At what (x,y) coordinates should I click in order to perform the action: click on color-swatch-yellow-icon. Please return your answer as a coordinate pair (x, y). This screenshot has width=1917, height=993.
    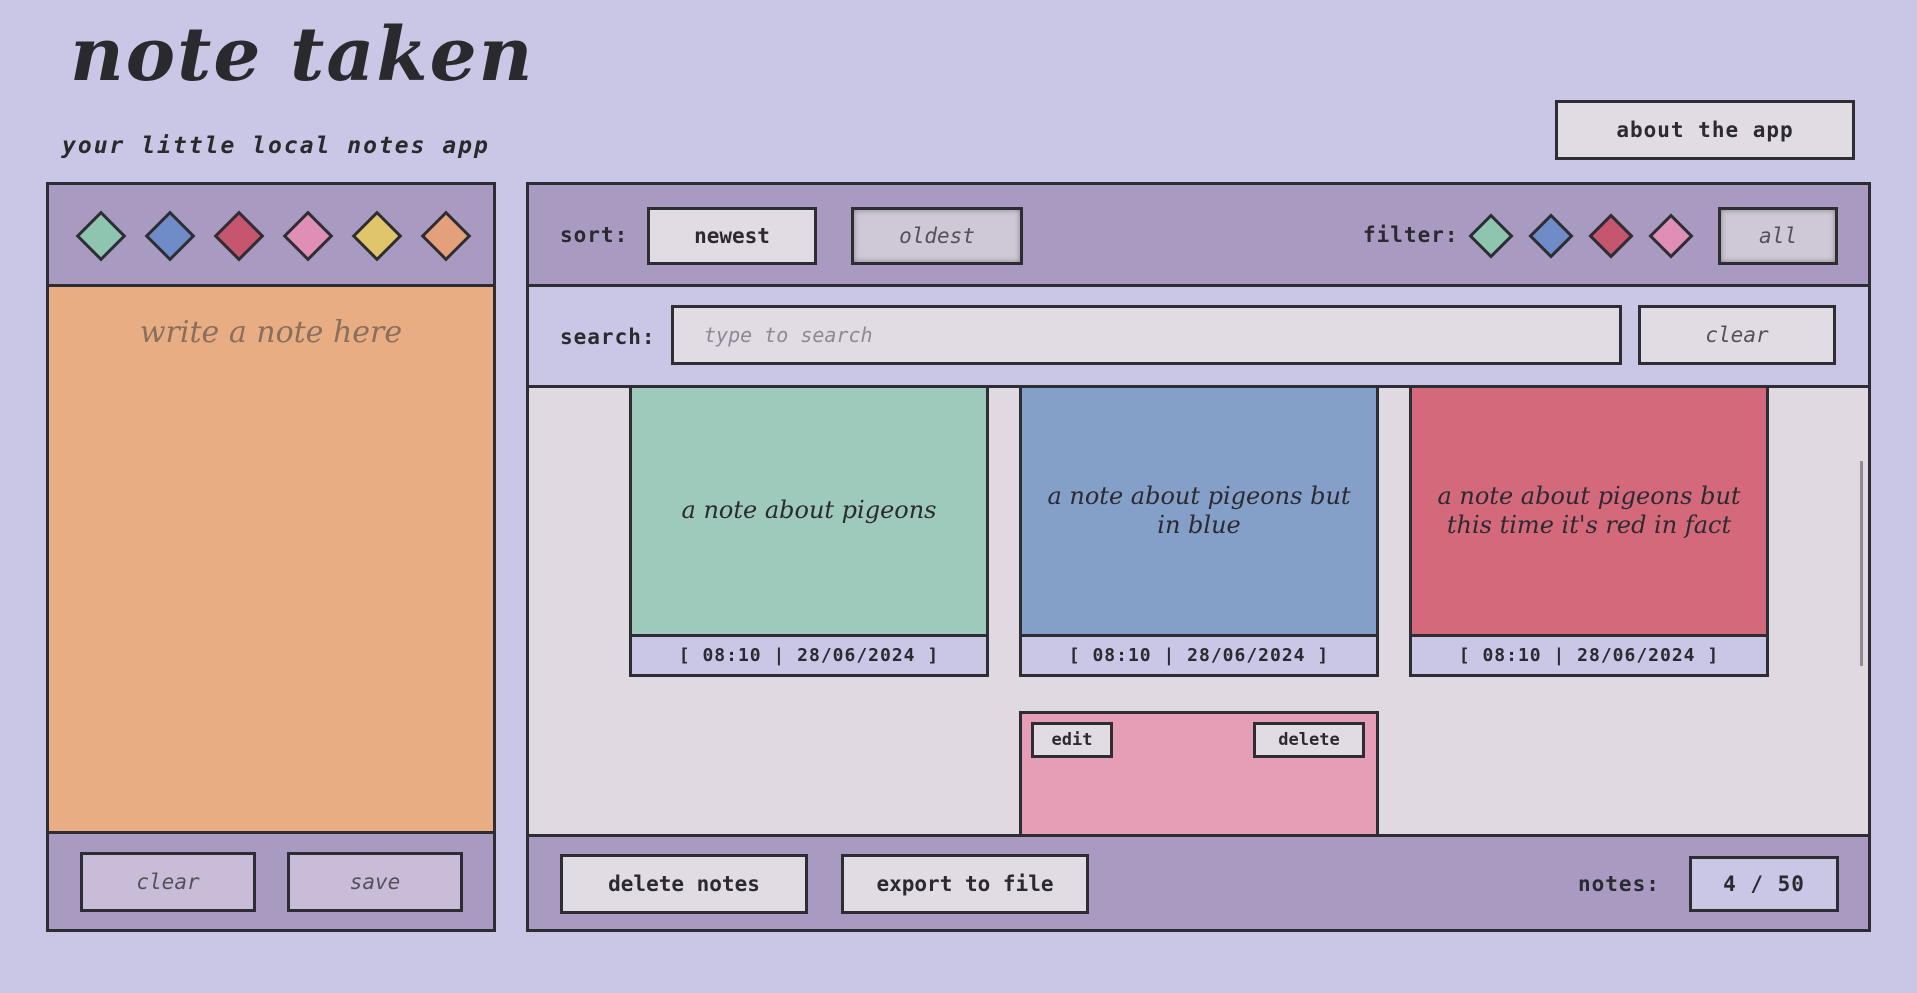
    Looking at the image, I should click on (377, 236).